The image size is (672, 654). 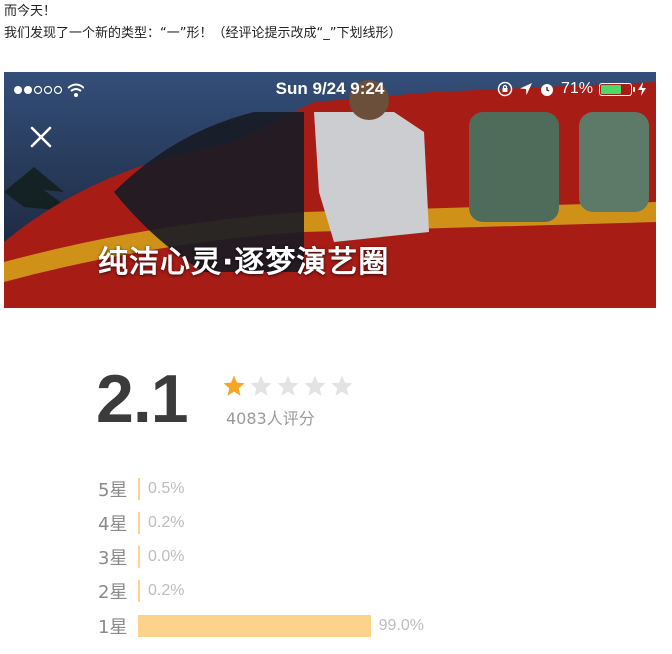 What do you see at coordinates (525, 89) in the screenshot?
I see `location-arrow-icon` at bounding box center [525, 89].